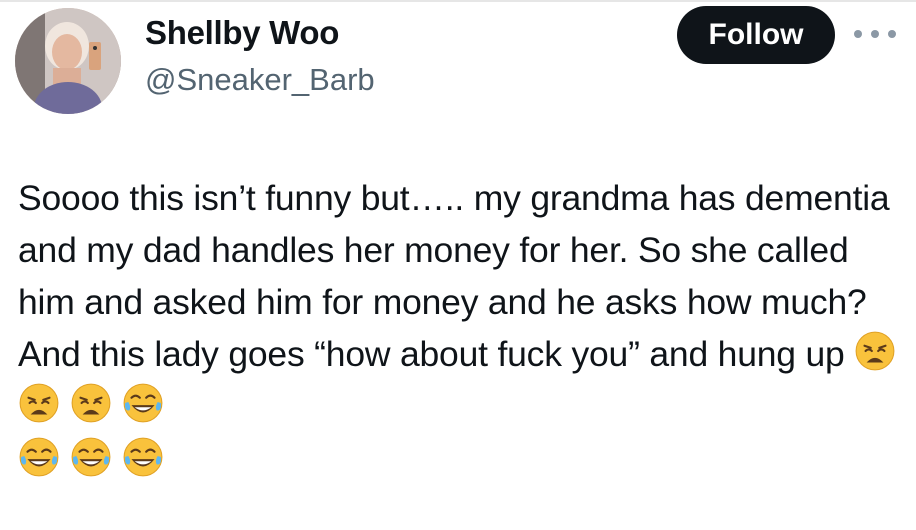 The width and height of the screenshot is (916, 530). Describe the element at coordinates (463, 460) in the screenshot. I see `emoji-group-second-line` at that location.